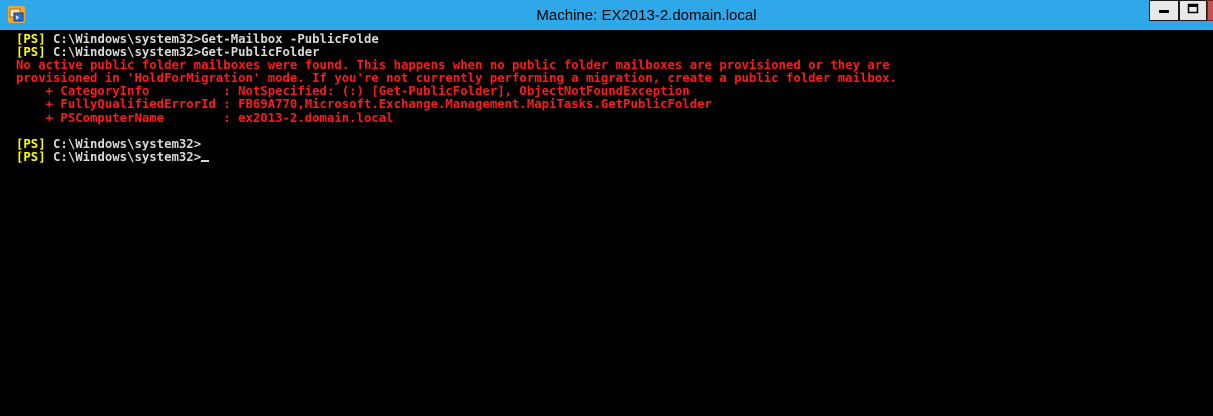  I want to click on line-text: C:\Windows\system32>Get-PublicFolder, so click(182, 52).